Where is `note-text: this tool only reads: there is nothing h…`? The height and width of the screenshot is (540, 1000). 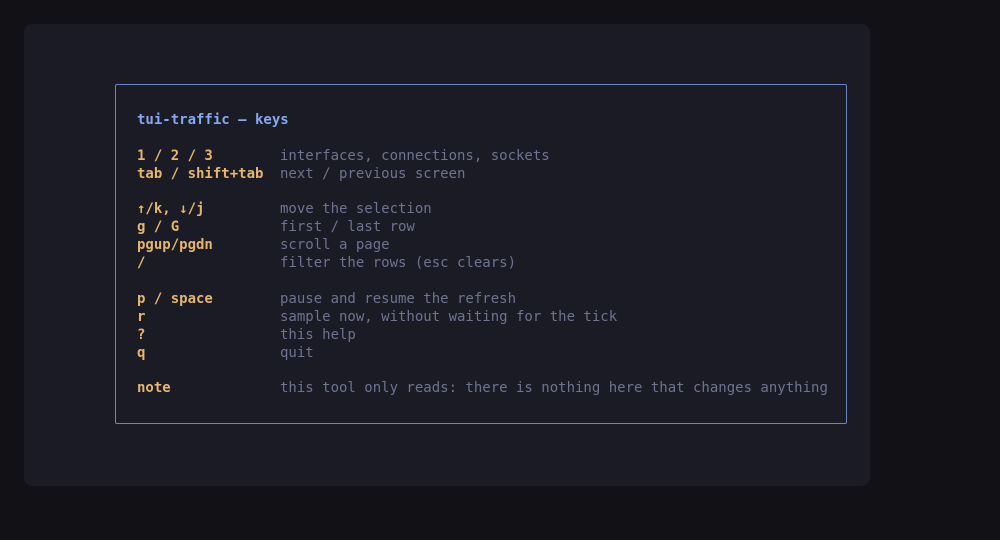 note-text: this tool only reads: there is nothing h… is located at coordinates (554, 388).